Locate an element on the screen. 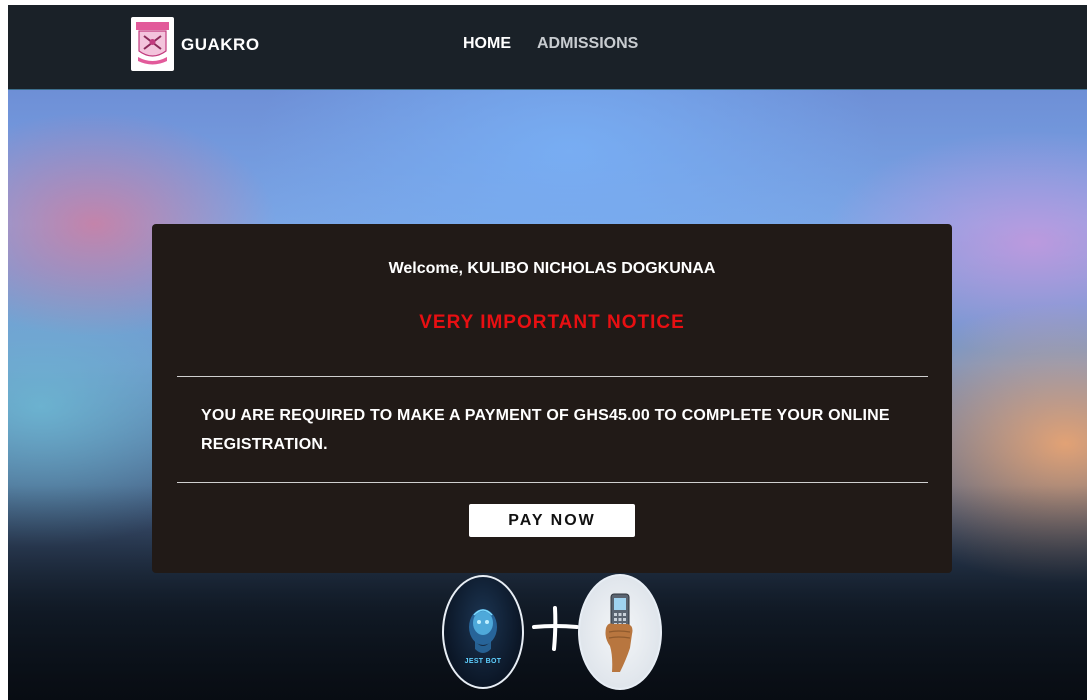 Image resolution: width=1087 pixels, height=700 pixels. school-logo is located at coordinates (152, 44).